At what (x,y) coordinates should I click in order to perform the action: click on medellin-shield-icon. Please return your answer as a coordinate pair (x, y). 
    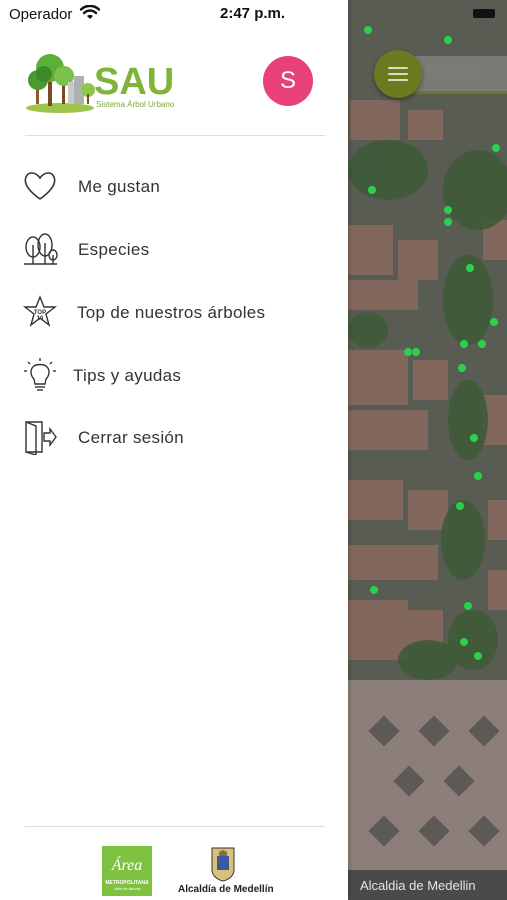
    Looking at the image, I should click on (223, 864).